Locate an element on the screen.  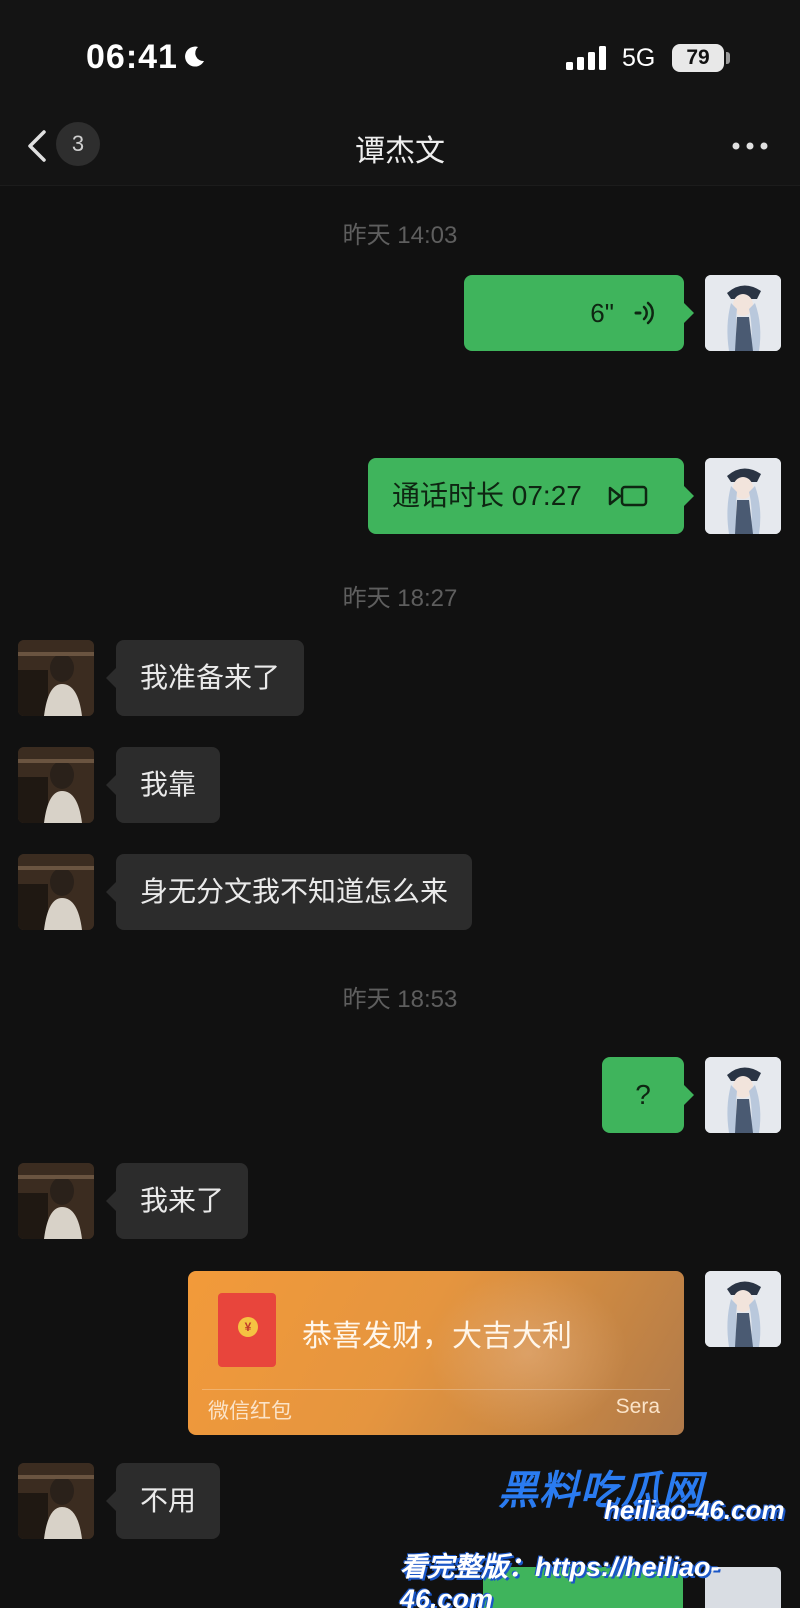
timestamp: 昨天 14:03 is located at coordinates (400, 235).